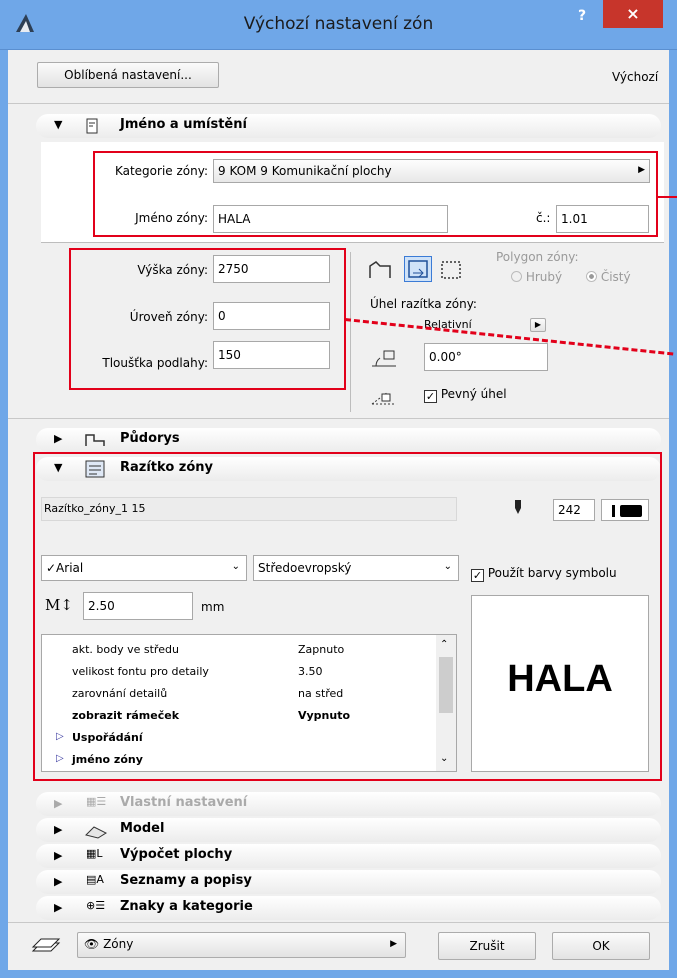 The width and height of the screenshot is (677, 978). Describe the element at coordinates (186, 906) in the screenshot. I see `section-label: Znaky a kategorie` at that location.